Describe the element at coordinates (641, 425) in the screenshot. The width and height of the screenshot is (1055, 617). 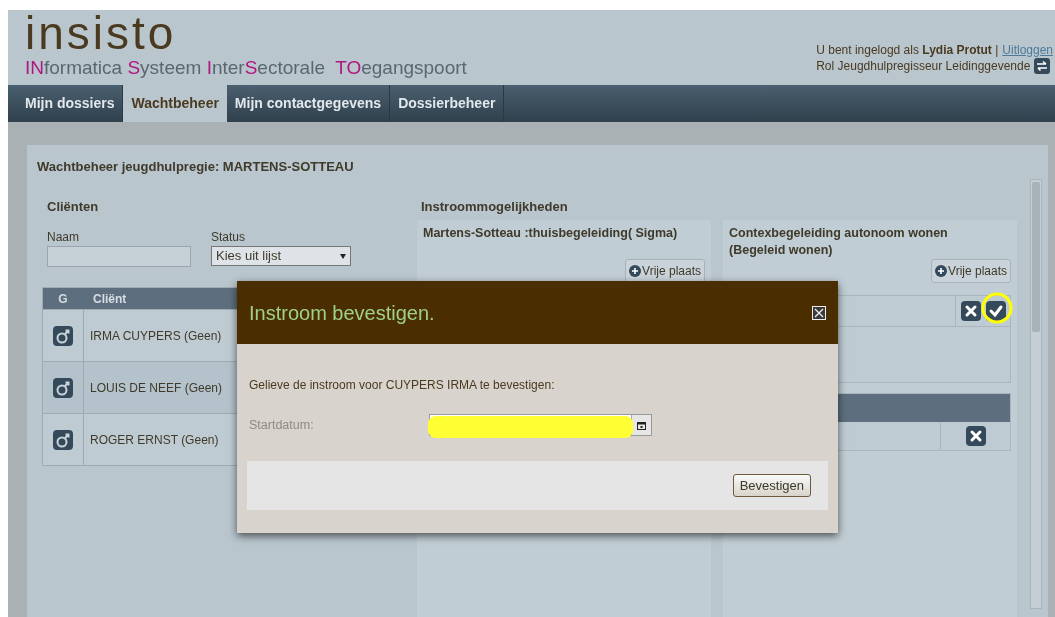
I see `calendar-icon` at that location.